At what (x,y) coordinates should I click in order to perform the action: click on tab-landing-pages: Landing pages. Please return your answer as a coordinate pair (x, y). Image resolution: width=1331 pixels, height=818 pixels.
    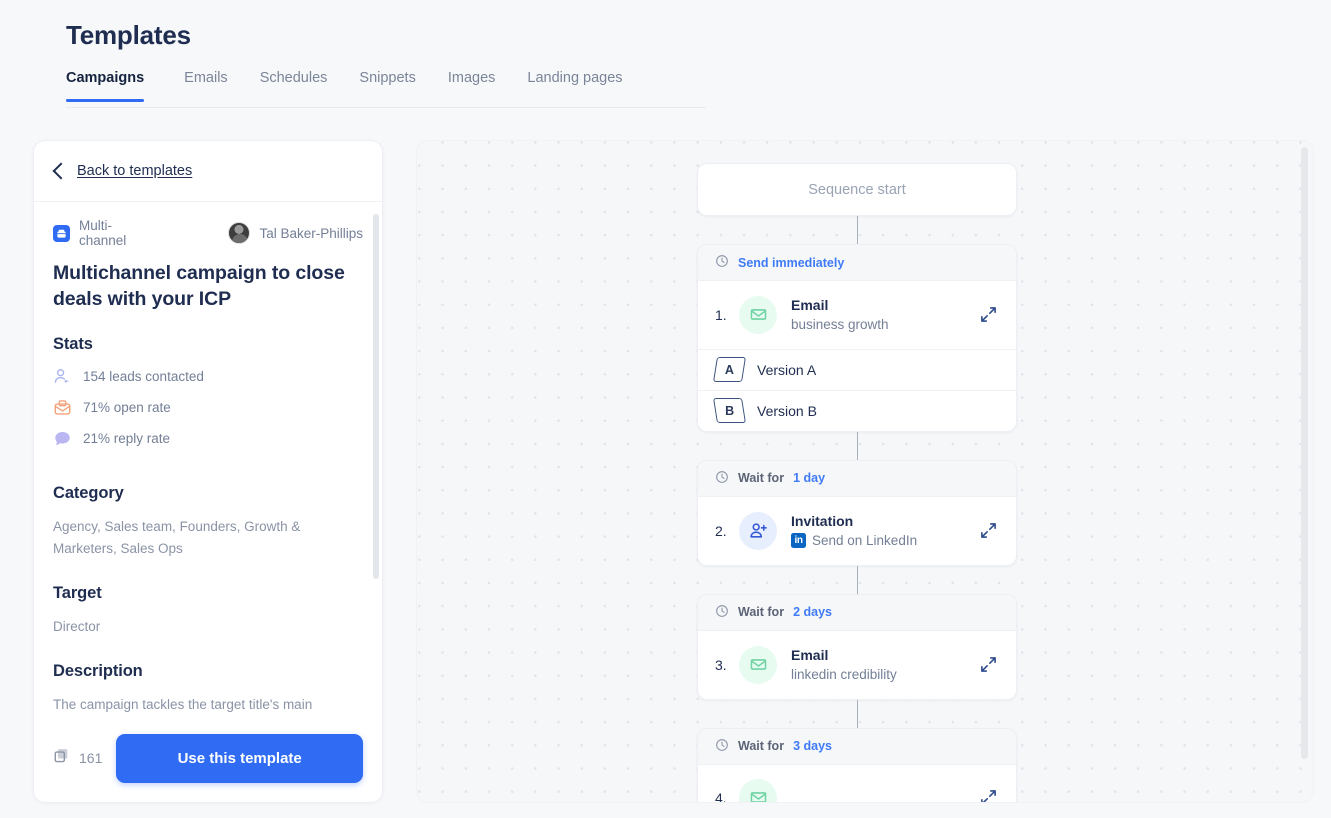
    Looking at the image, I should click on (574, 85).